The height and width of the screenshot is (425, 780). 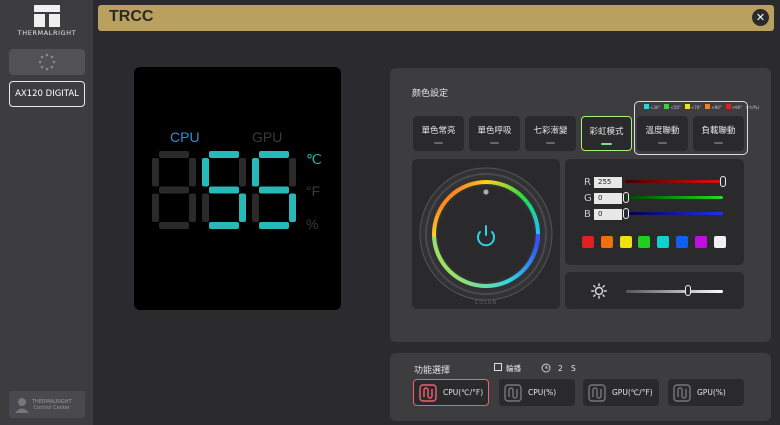 What do you see at coordinates (560, 368) in the screenshot?
I see `interval-value-input: 2` at bounding box center [560, 368].